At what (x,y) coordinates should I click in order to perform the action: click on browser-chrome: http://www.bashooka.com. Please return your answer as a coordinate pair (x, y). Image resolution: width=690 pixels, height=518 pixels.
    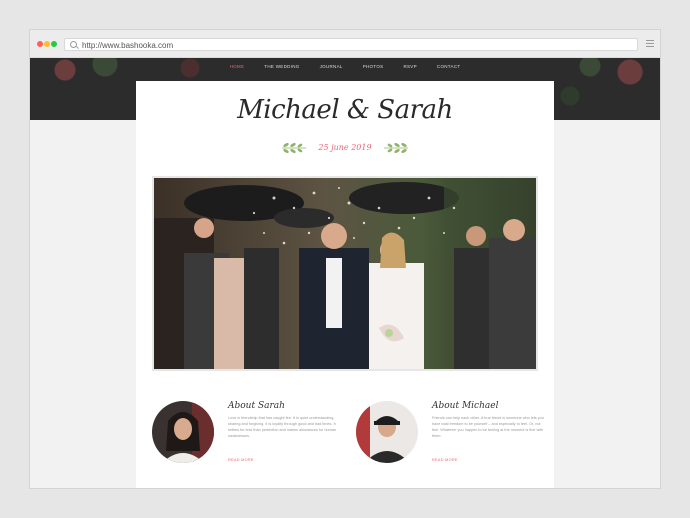
    Looking at the image, I should click on (345, 44).